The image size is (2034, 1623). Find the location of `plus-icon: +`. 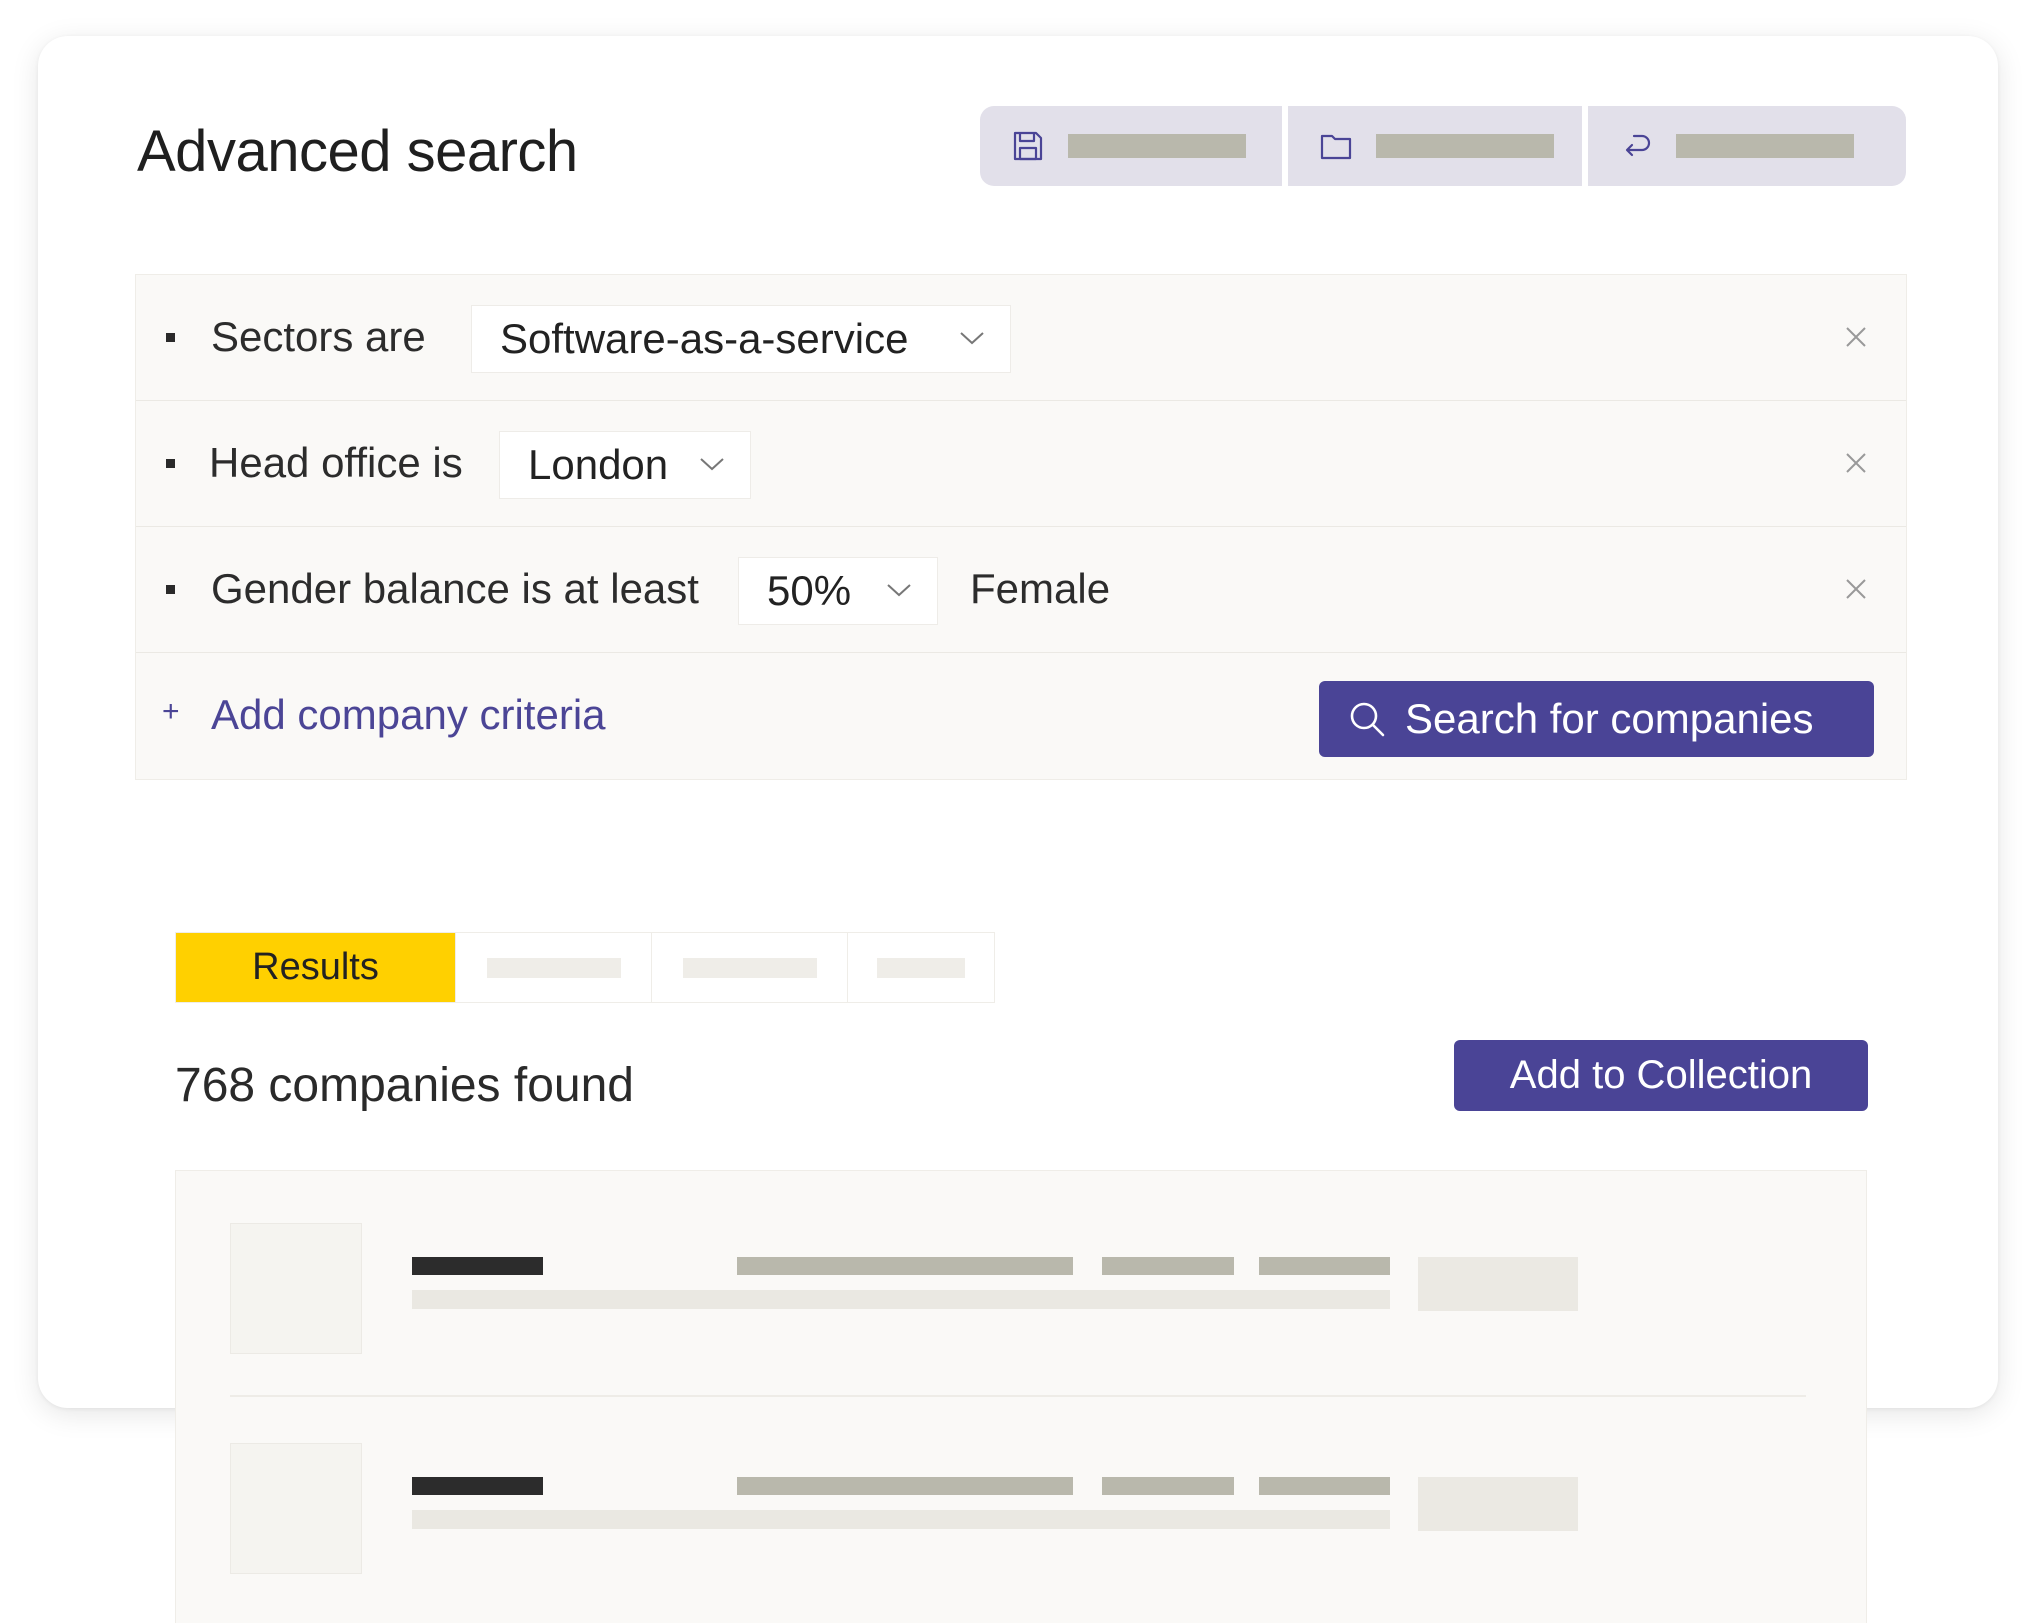

plus-icon: + is located at coordinates (171, 712).